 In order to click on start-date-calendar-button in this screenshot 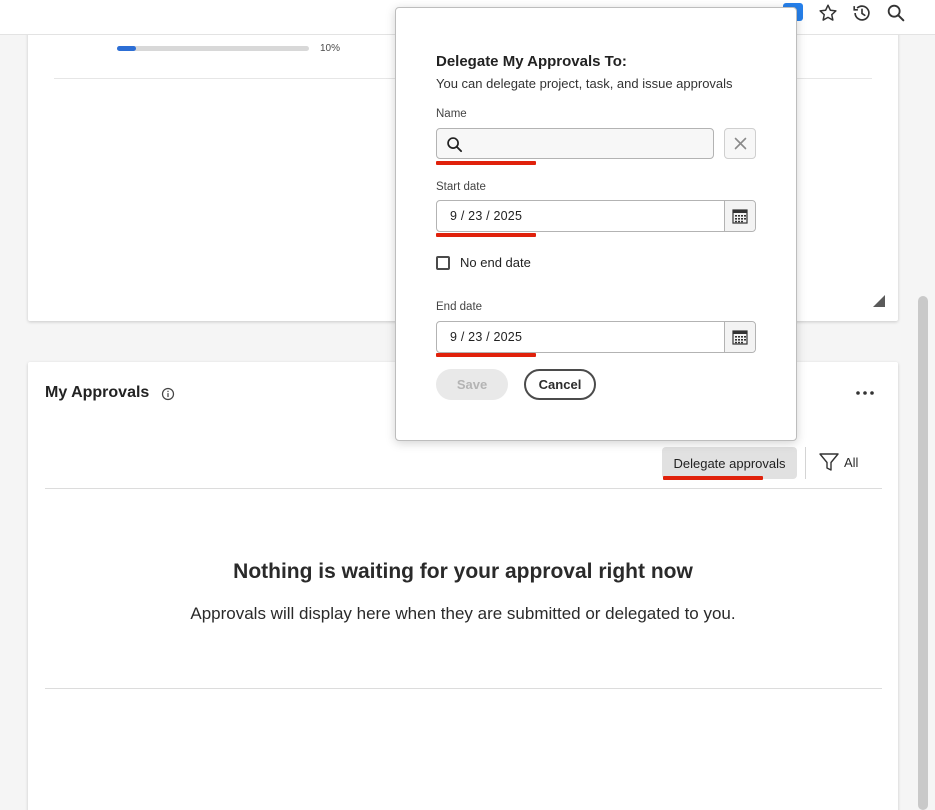, I will do `click(739, 216)`.